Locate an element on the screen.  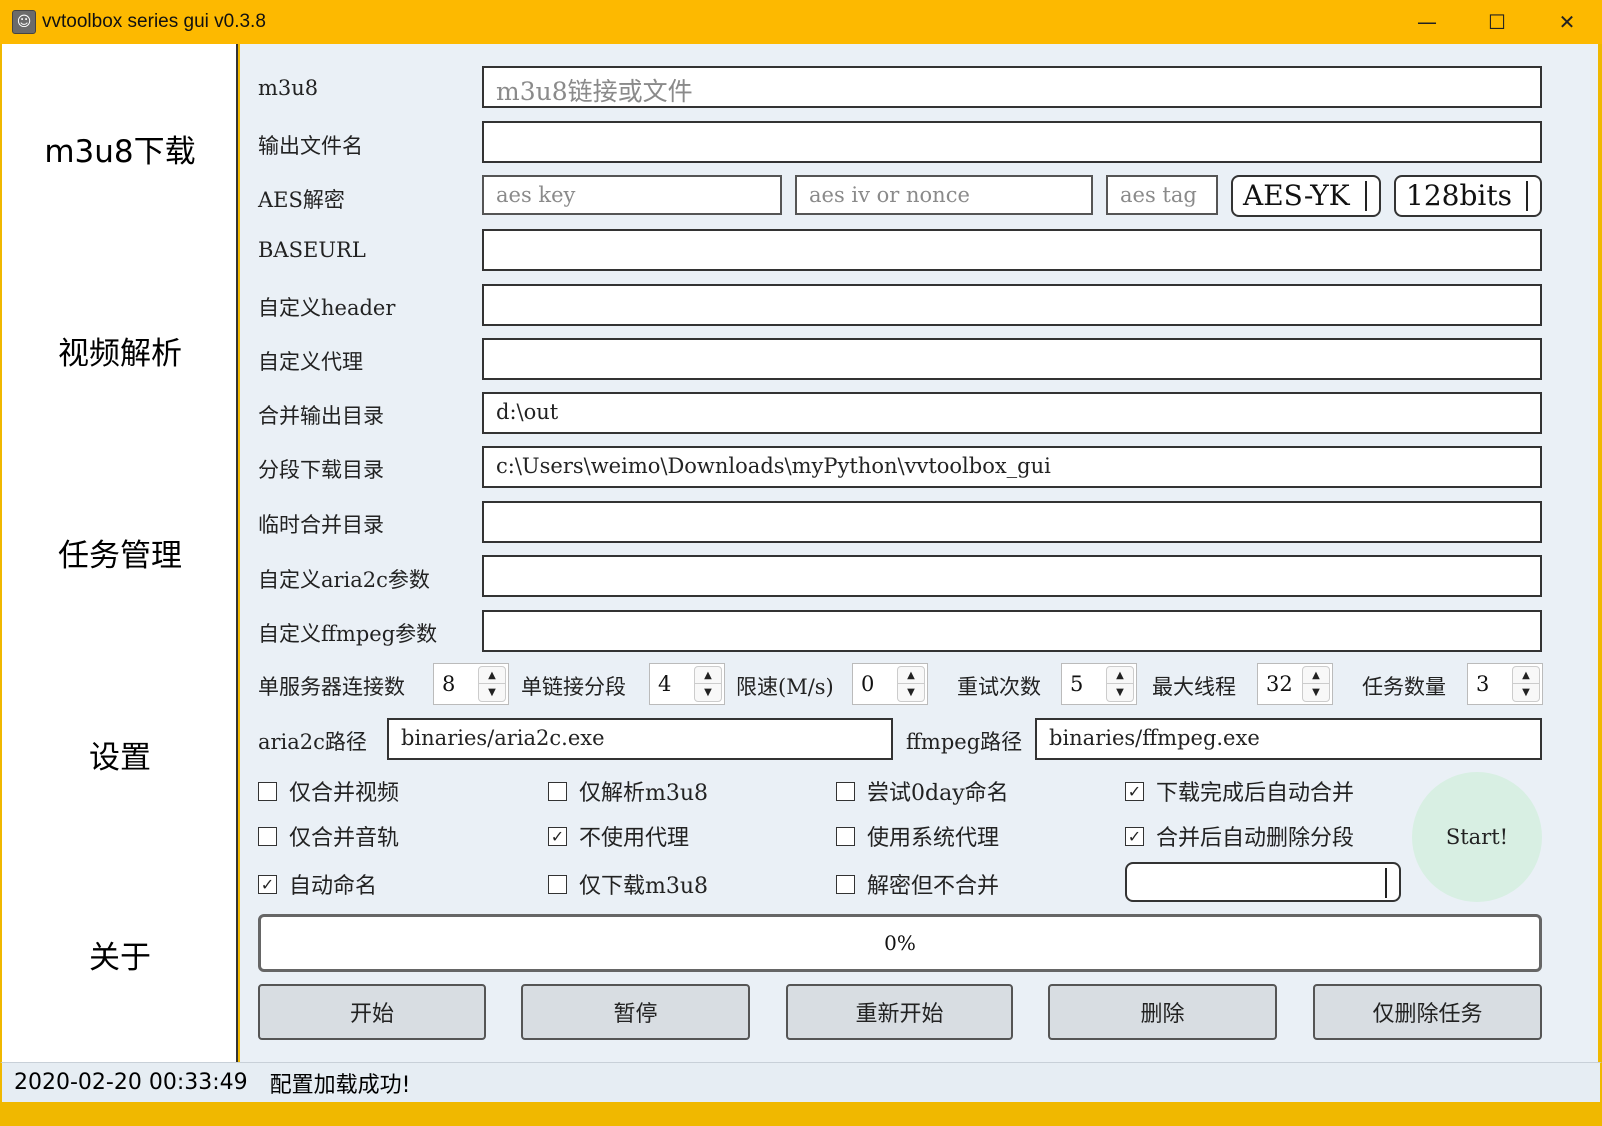
aria2c-path-input: binaries/aria2c.exe is located at coordinates (640, 739).